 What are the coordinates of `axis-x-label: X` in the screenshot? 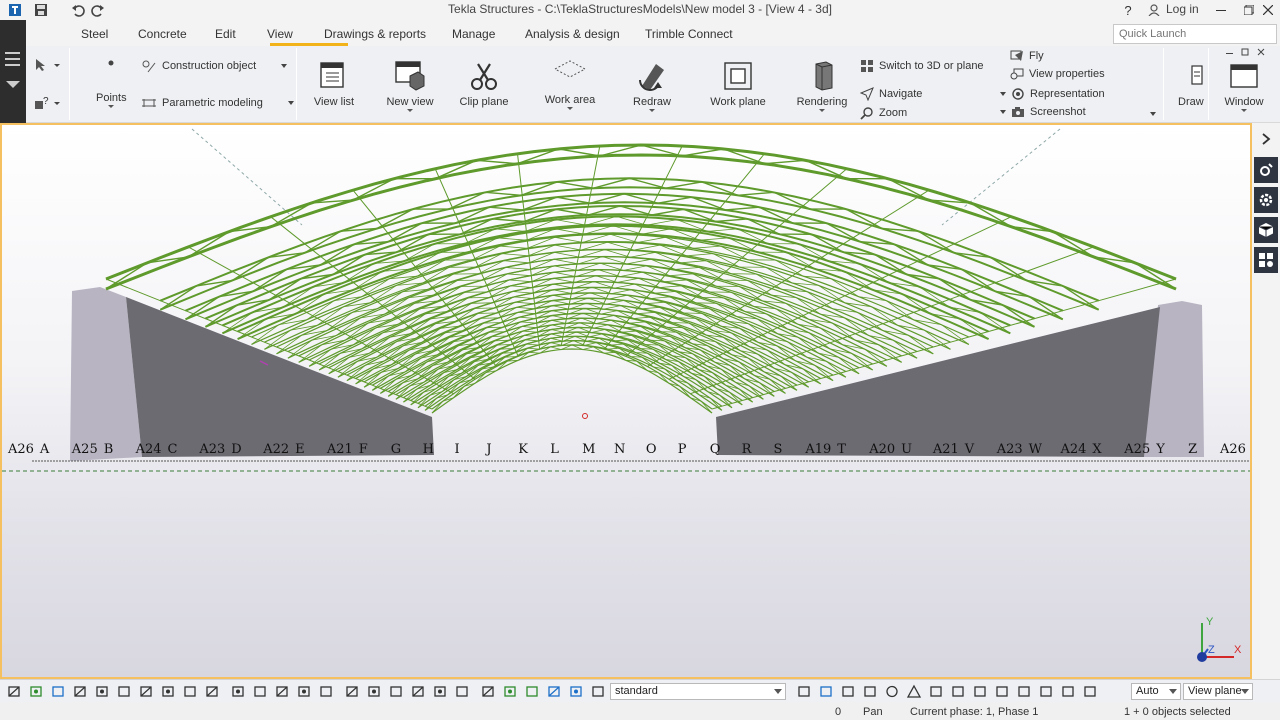 It's located at (1238, 650).